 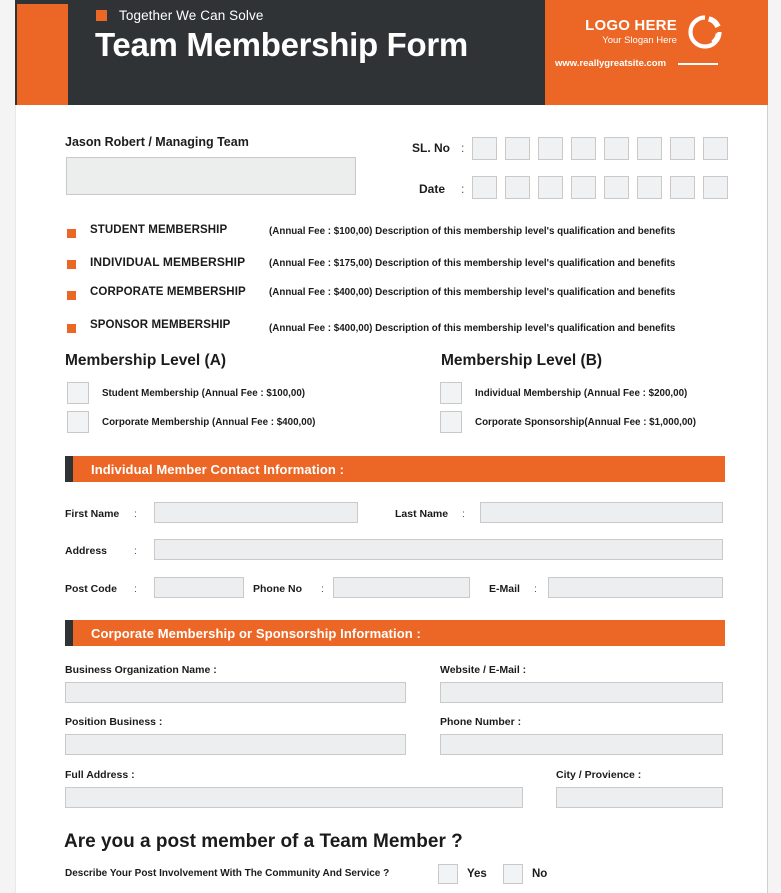 I want to click on level-a-title: Membership Level (A), so click(x=146, y=360).